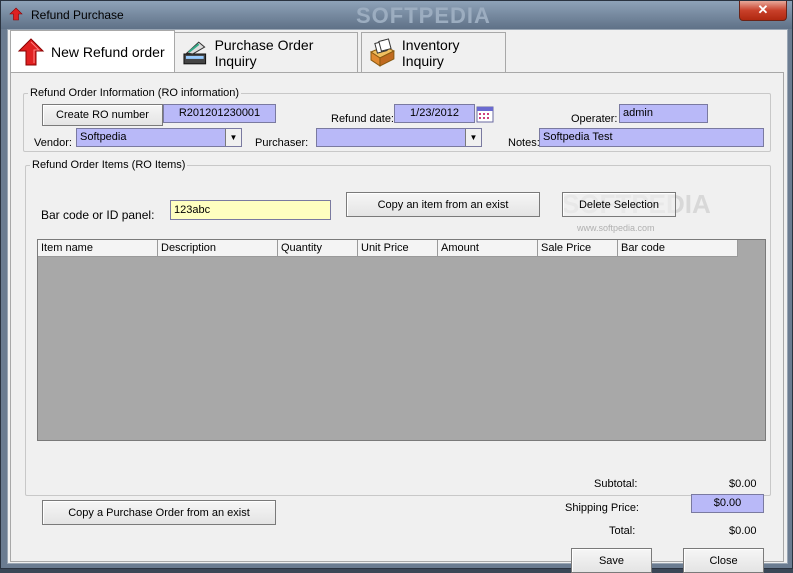 The image size is (793, 573). What do you see at coordinates (318, 248) in the screenshot?
I see `column-header: Quantity` at bounding box center [318, 248].